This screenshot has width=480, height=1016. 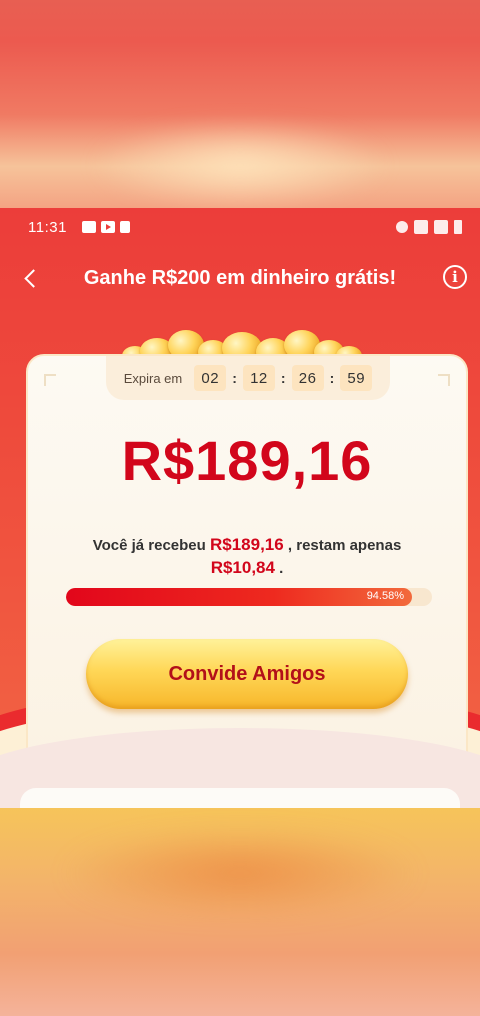 What do you see at coordinates (210, 378) in the screenshot?
I see `timer-hours: 02` at bounding box center [210, 378].